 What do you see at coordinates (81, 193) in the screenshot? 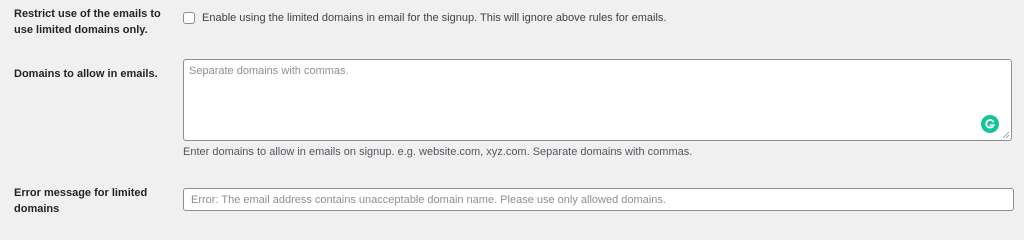
I see `error-message-label-line1: Error message for limited` at bounding box center [81, 193].